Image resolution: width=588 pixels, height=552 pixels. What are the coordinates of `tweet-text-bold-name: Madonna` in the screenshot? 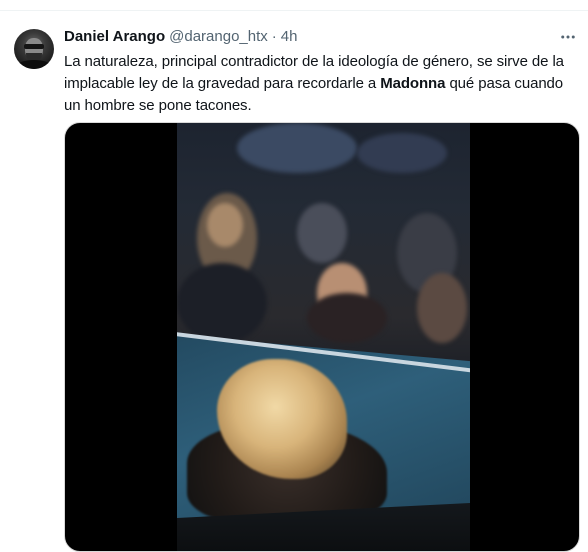 It's located at (413, 83).